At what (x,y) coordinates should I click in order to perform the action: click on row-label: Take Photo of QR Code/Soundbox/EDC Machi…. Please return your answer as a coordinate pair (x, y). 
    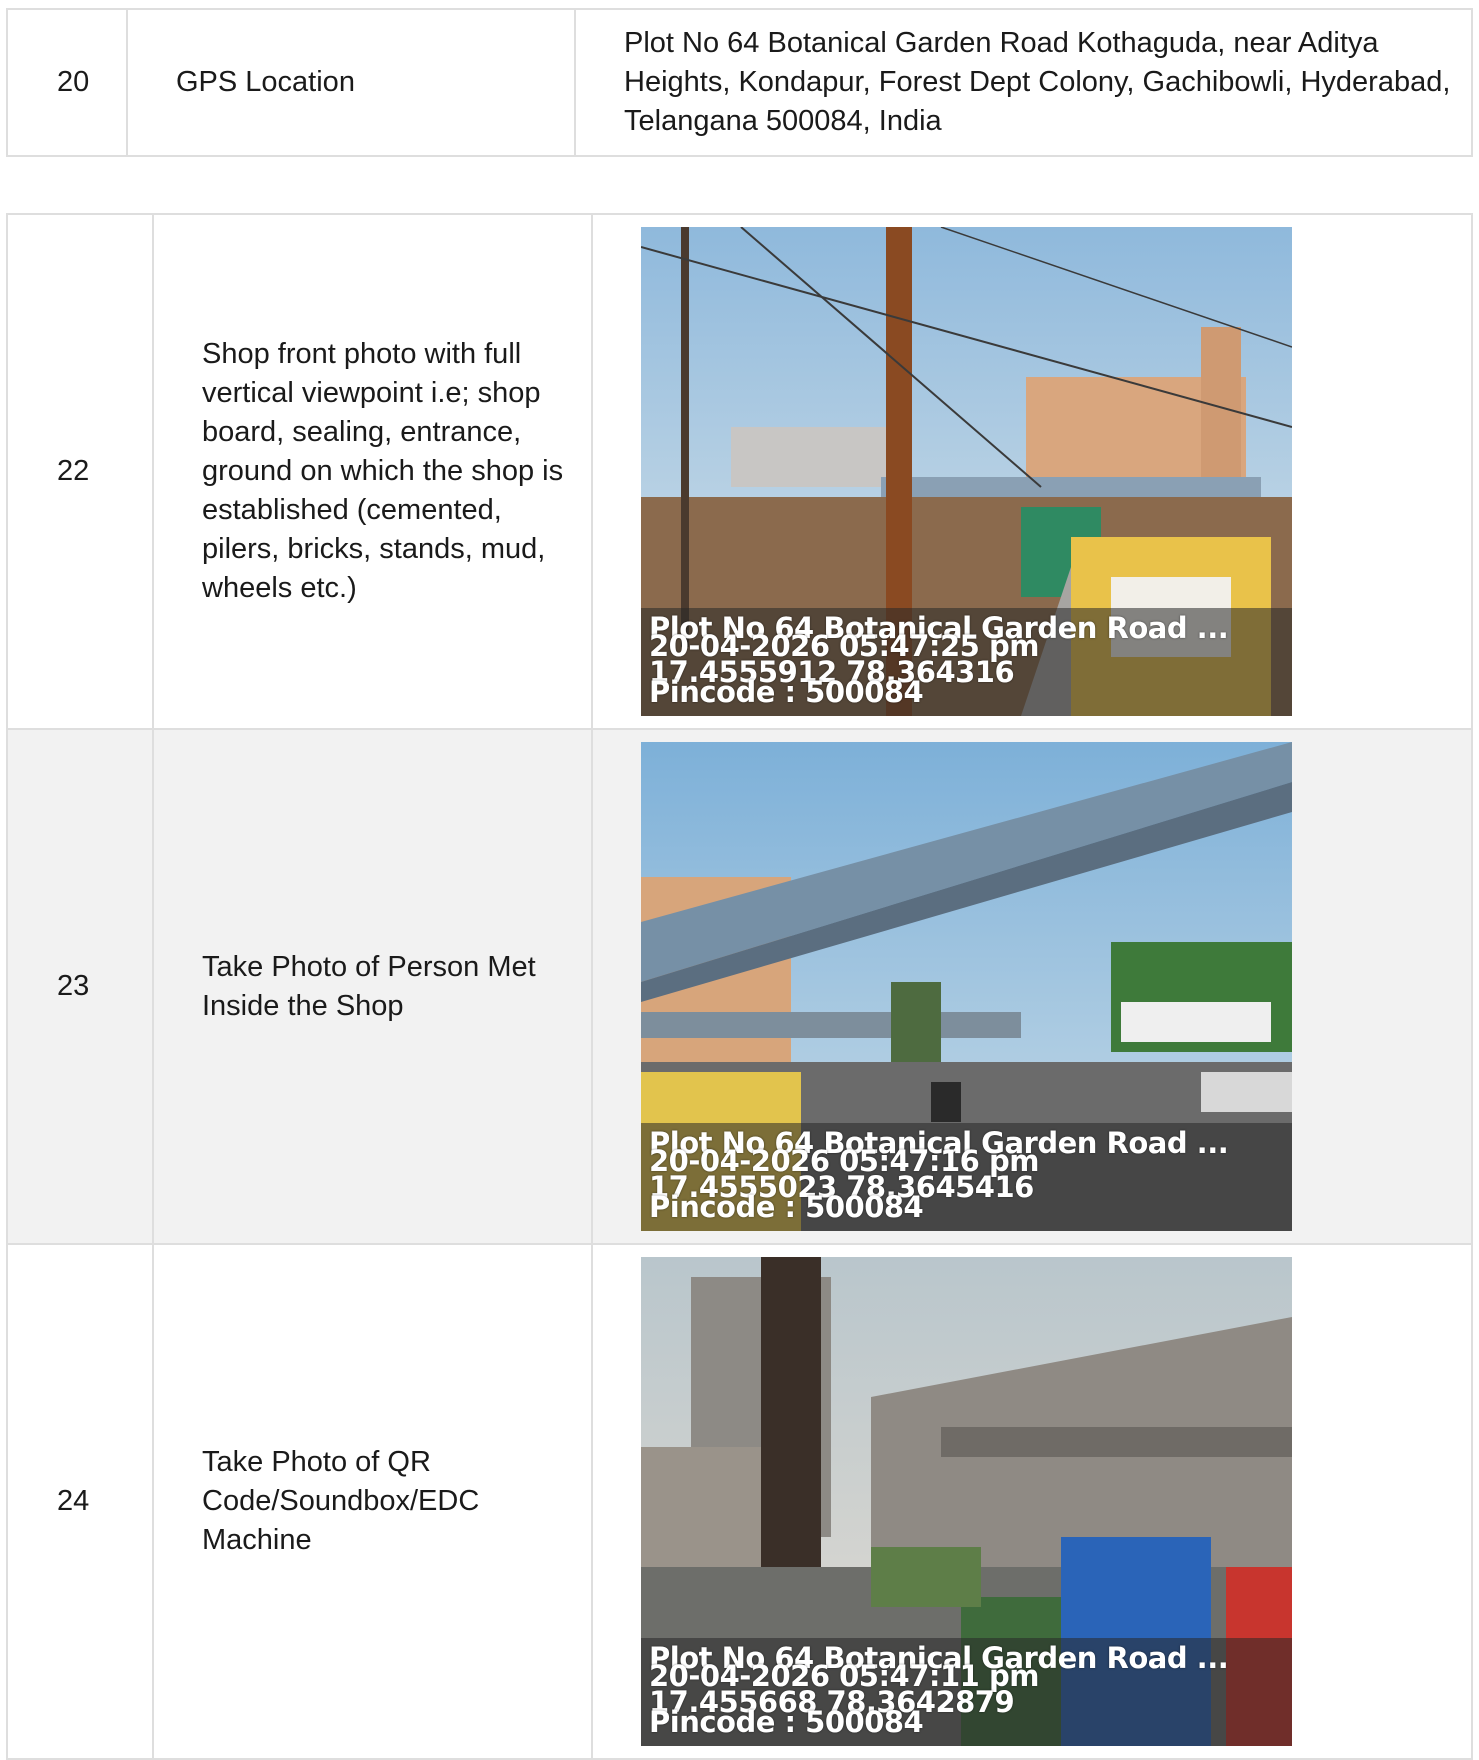
    Looking at the image, I should click on (372, 1501).